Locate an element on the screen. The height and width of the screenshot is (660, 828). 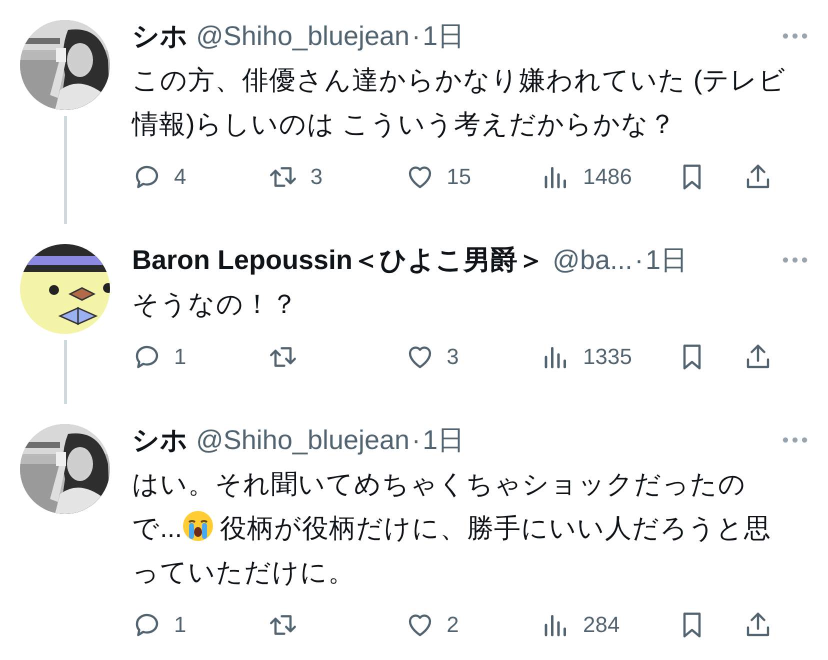
repost-count: 3 is located at coordinates (316, 177).